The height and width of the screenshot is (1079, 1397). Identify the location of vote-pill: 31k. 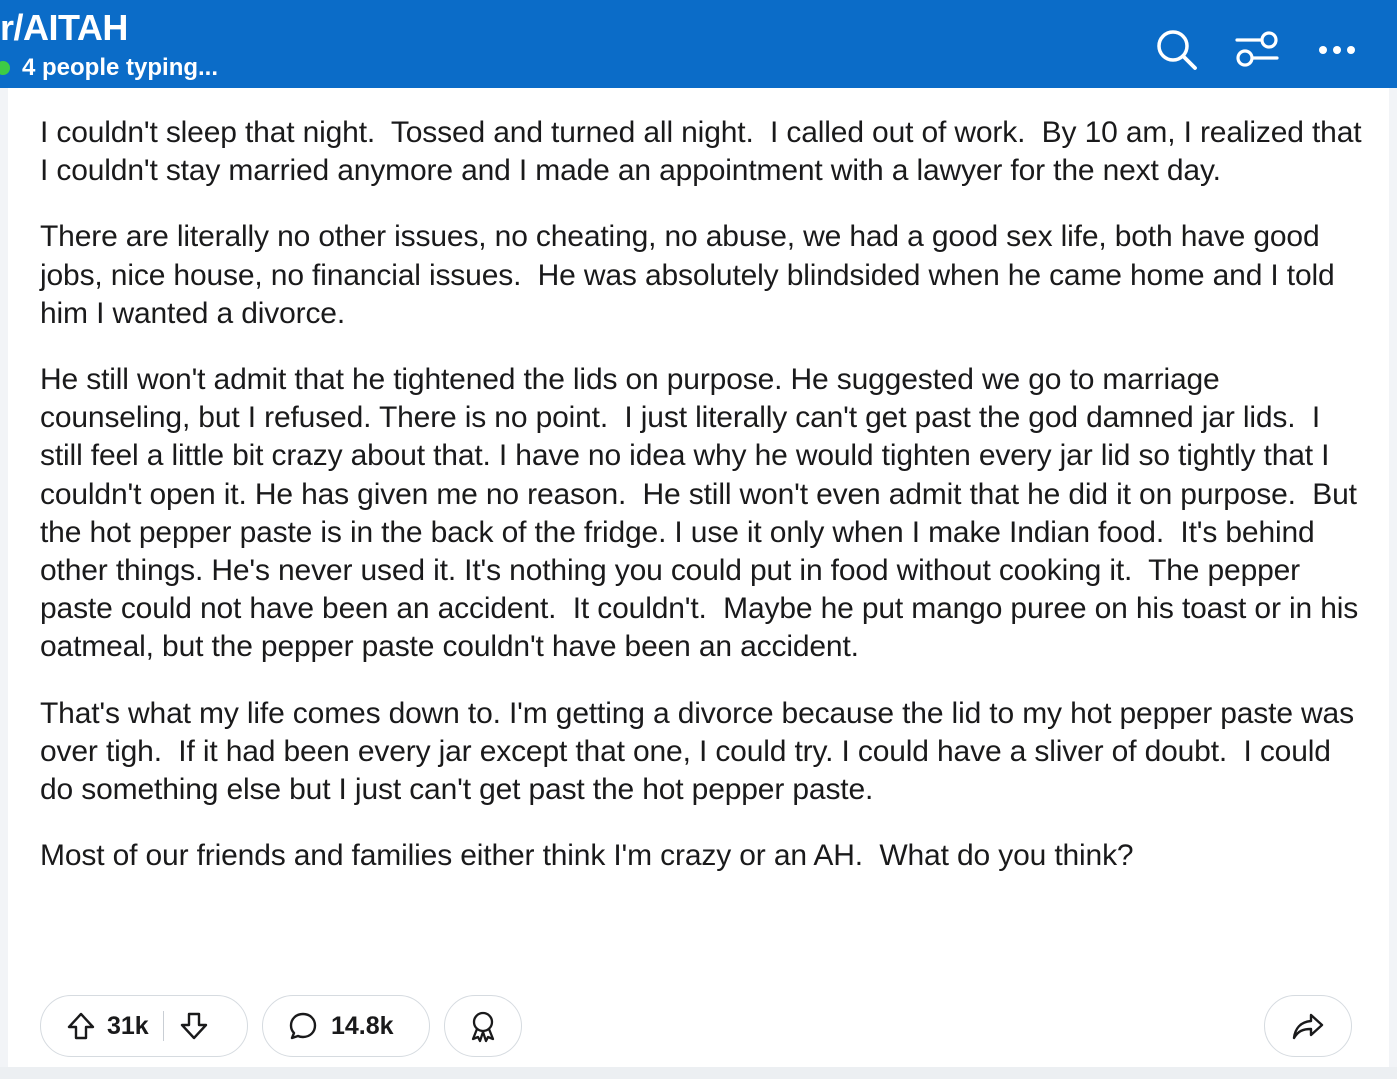
(144, 1026).